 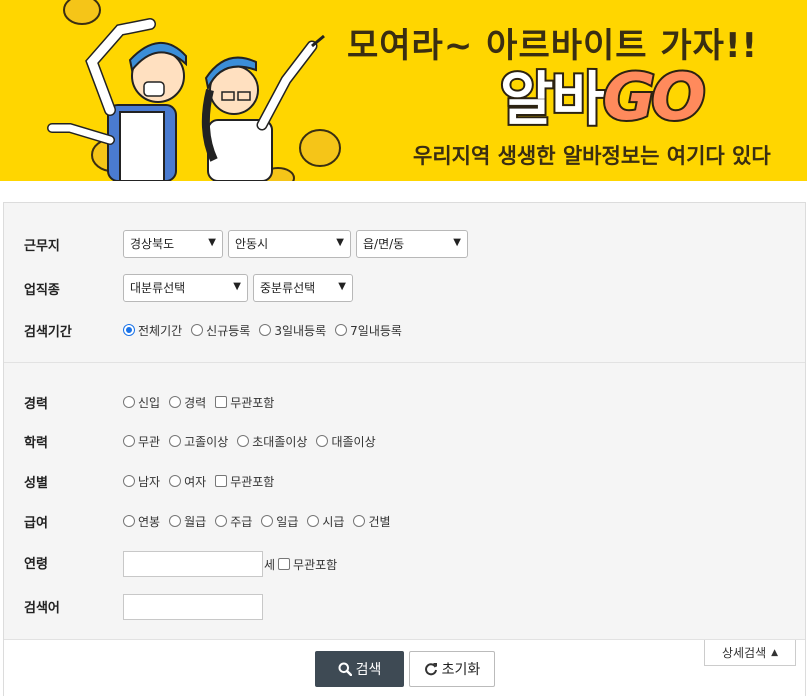 What do you see at coordinates (404, 362) in the screenshot?
I see `section-divider` at bounding box center [404, 362].